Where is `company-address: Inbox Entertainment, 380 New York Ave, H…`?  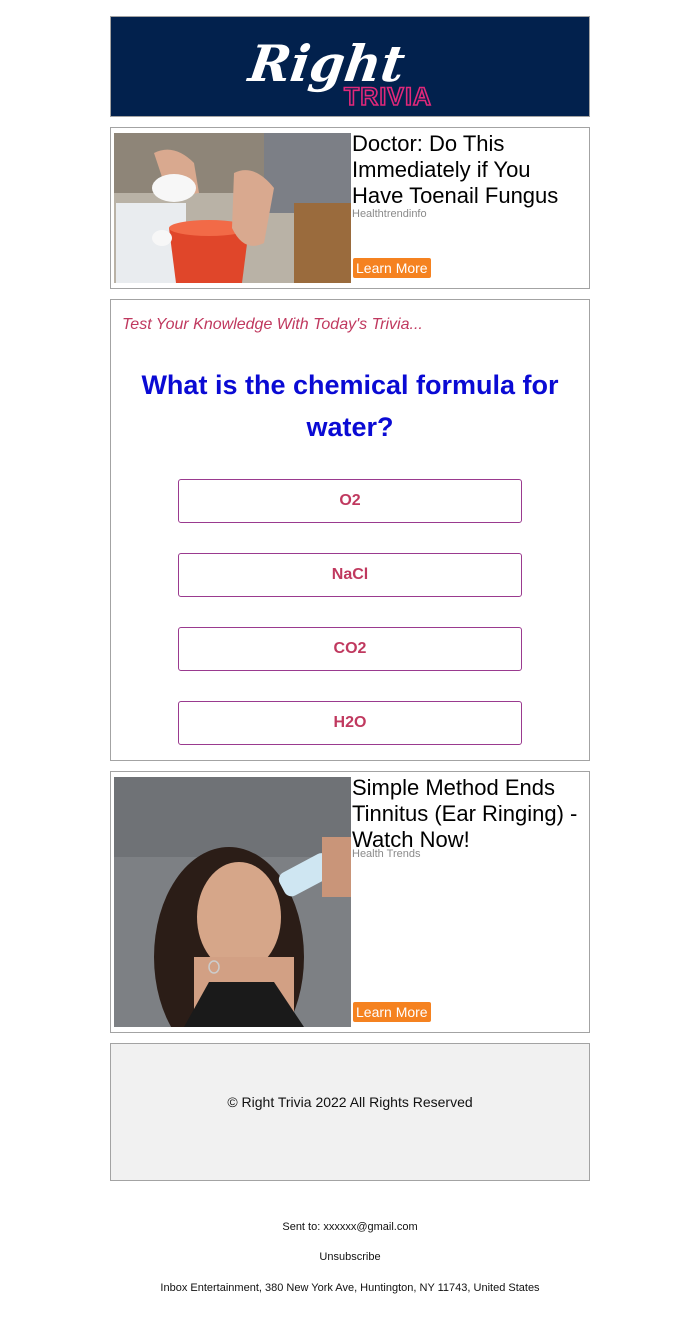 company-address: Inbox Entertainment, 380 New York Ave, H… is located at coordinates (350, 1288).